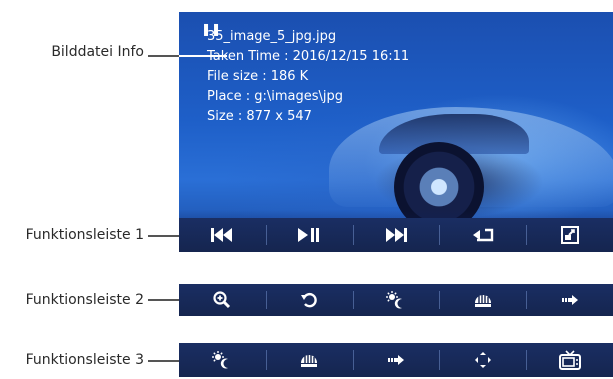  Describe the element at coordinates (84, 235) in the screenshot. I see `label-toolbar-1: Funktionsleiste 1` at that location.